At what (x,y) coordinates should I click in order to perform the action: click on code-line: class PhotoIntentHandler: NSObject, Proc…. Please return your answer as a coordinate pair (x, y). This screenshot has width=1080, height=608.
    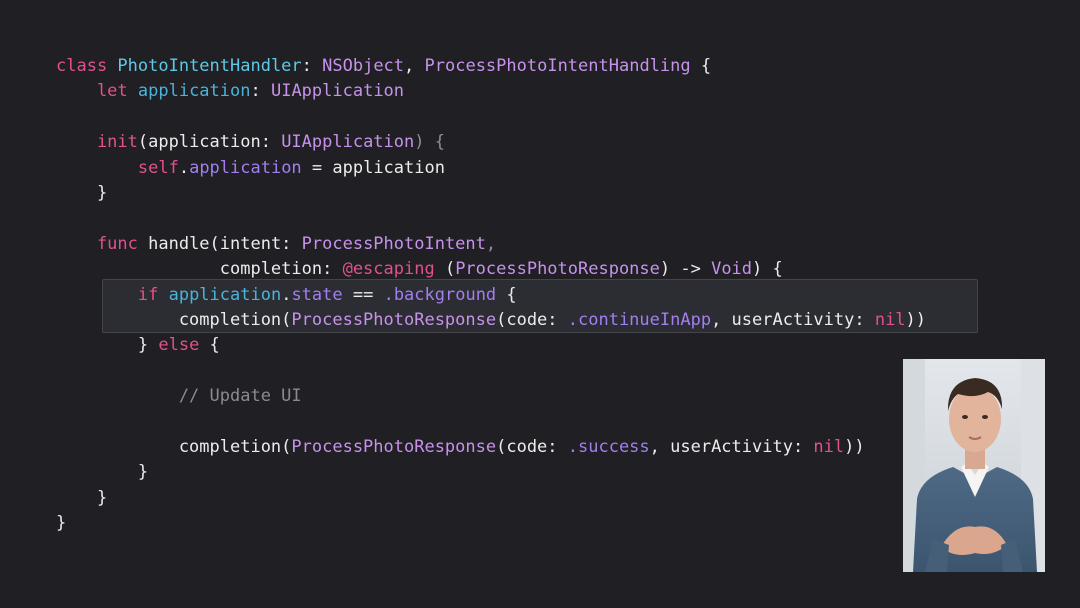
    Looking at the image, I should click on (491, 66).